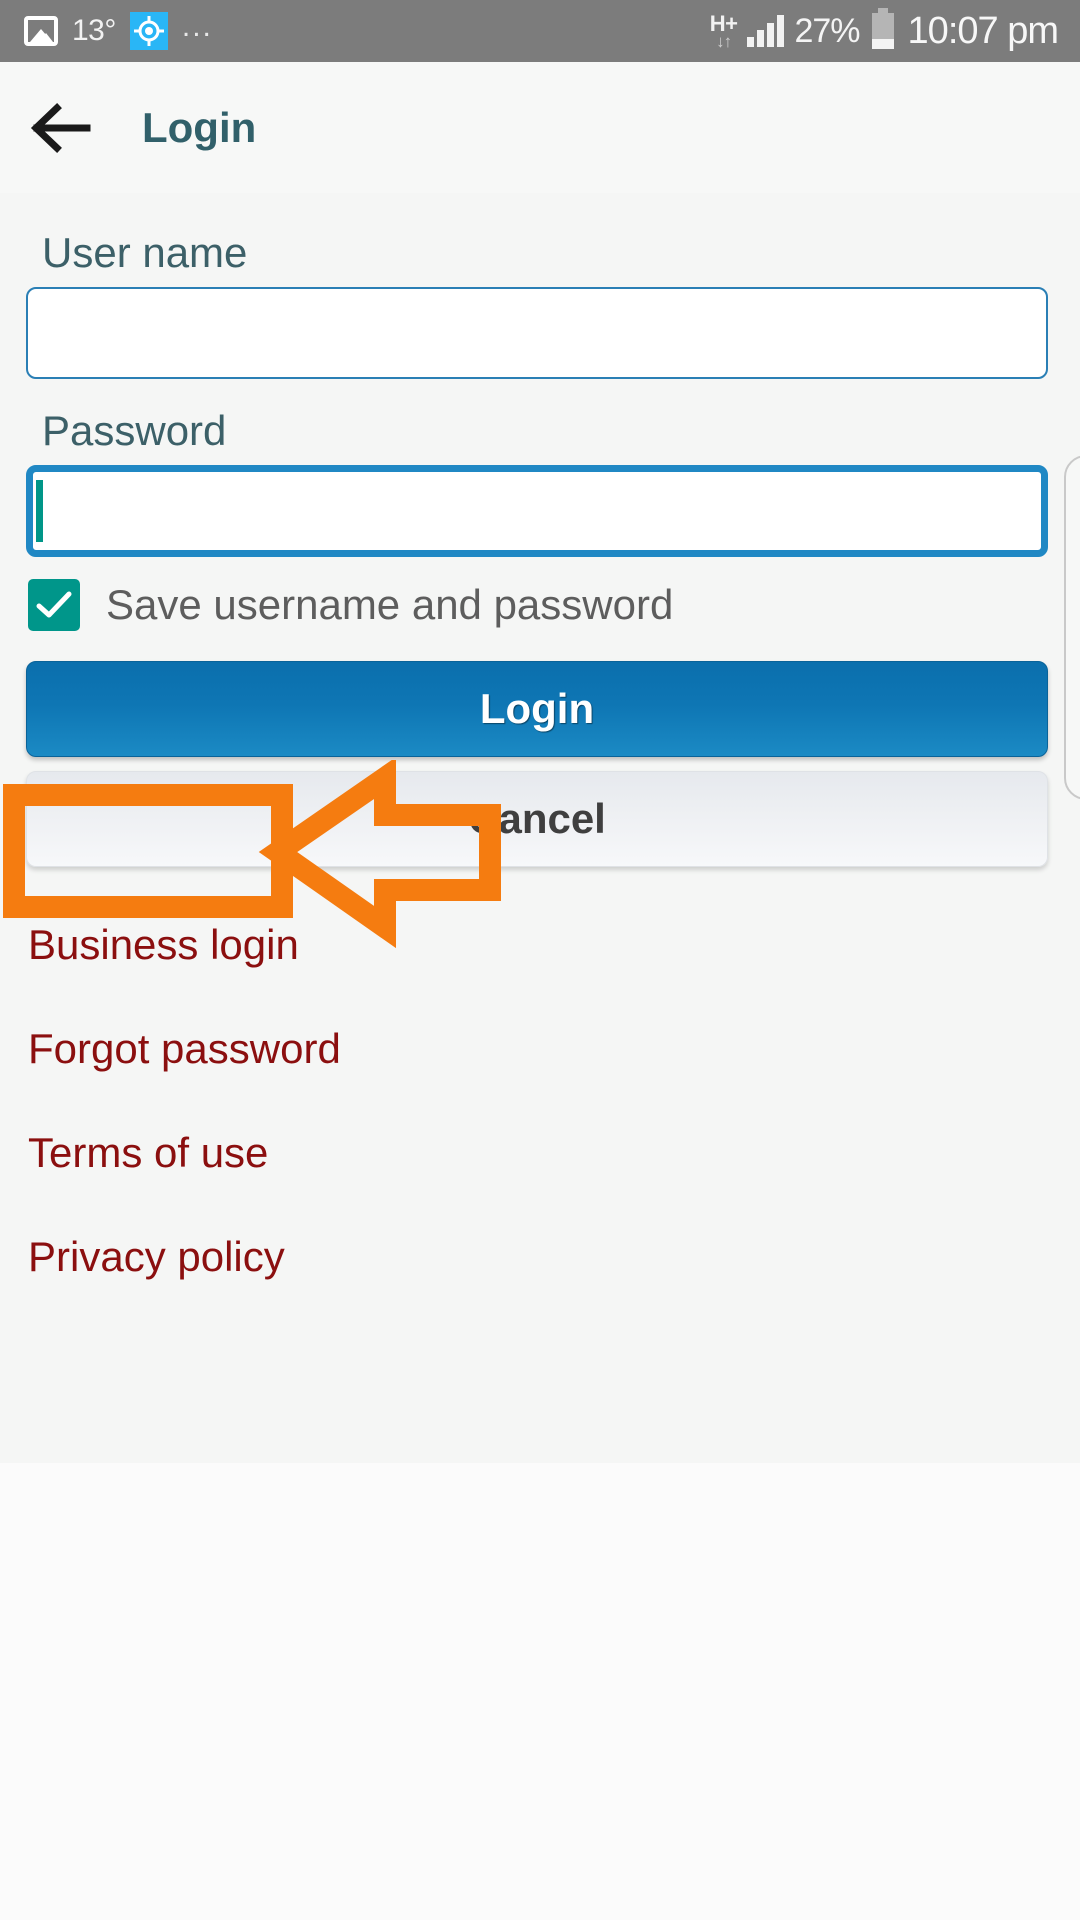 This screenshot has height=1920, width=1080. Describe the element at coordinates (827, 30) in the screenshot. I see `battery-percent-label: 27%` at that location.